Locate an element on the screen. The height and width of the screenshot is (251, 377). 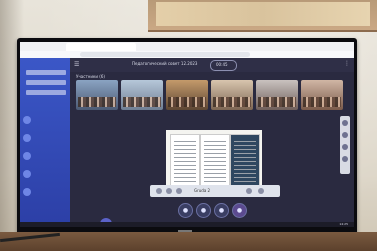
leave-call-button: ● is located at coordinates (239, 210).